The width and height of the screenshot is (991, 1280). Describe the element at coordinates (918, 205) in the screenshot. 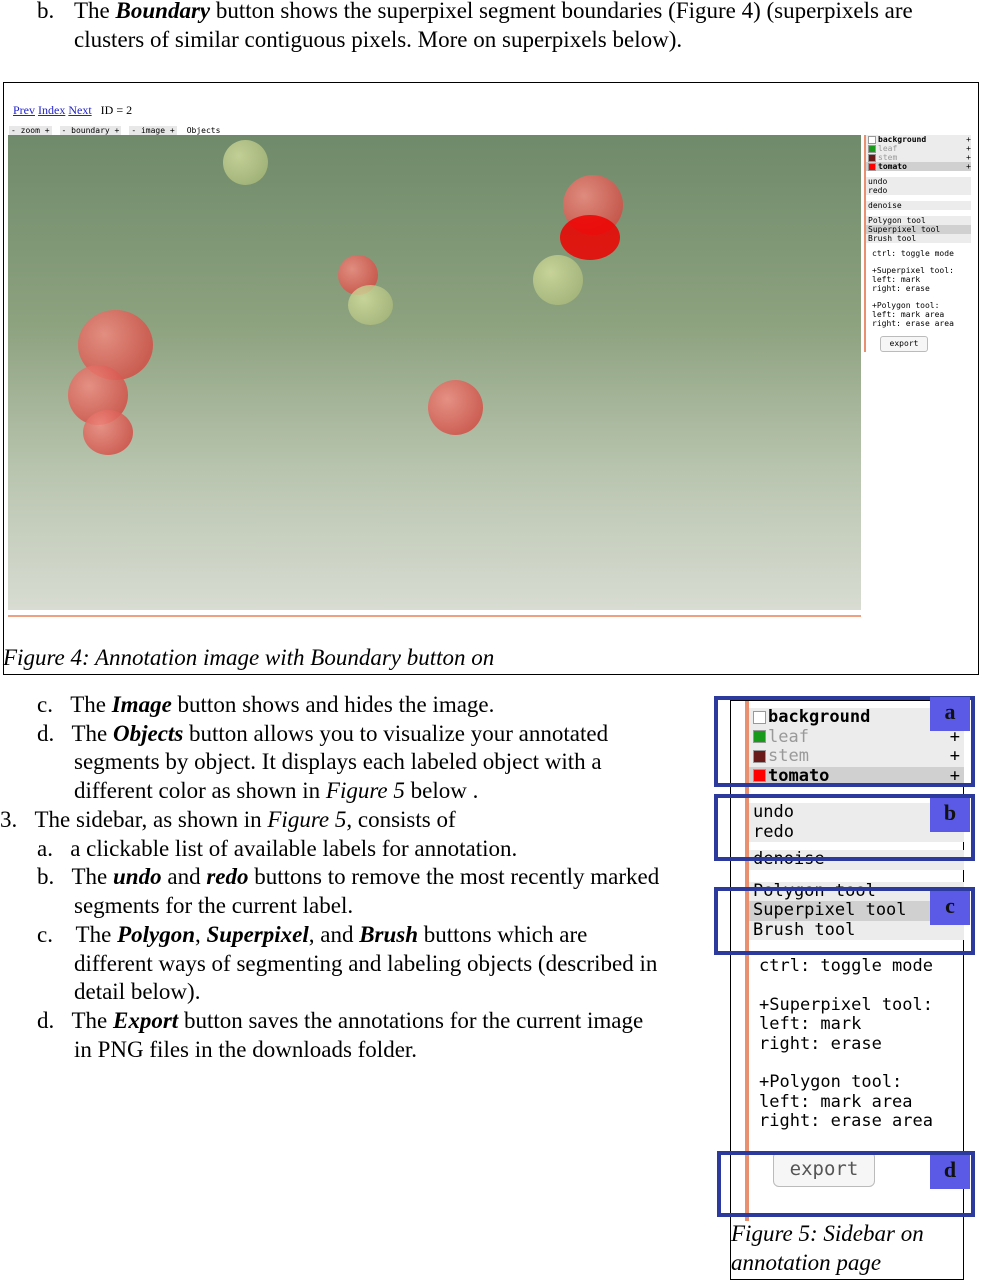

I see `denoise-button: denoise` at that location.